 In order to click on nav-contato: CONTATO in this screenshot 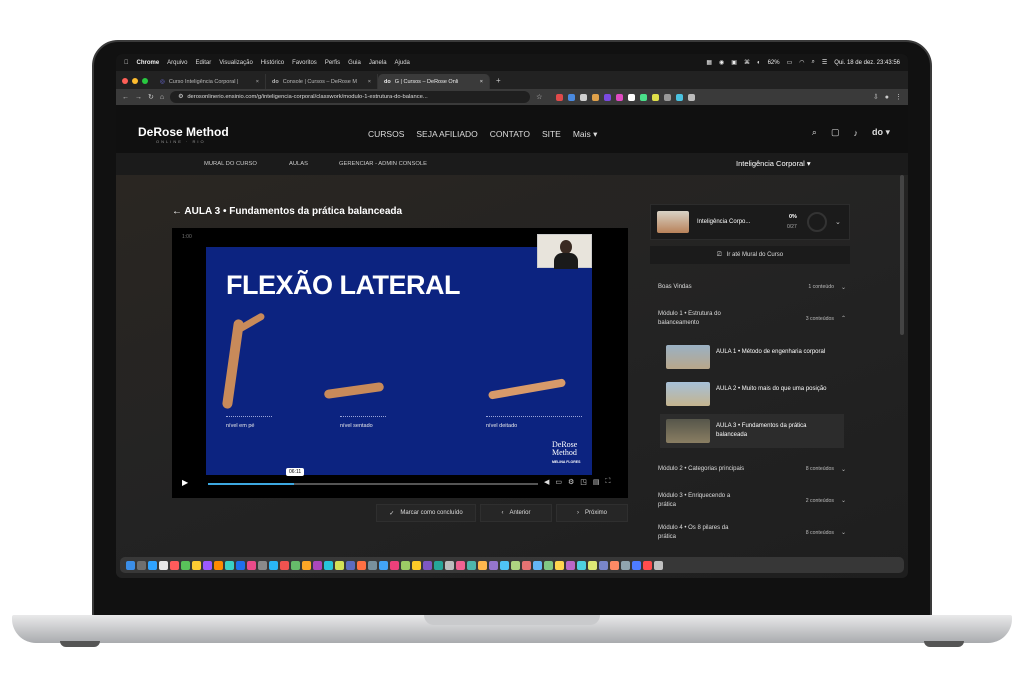, I will do `click(510, 134)`.